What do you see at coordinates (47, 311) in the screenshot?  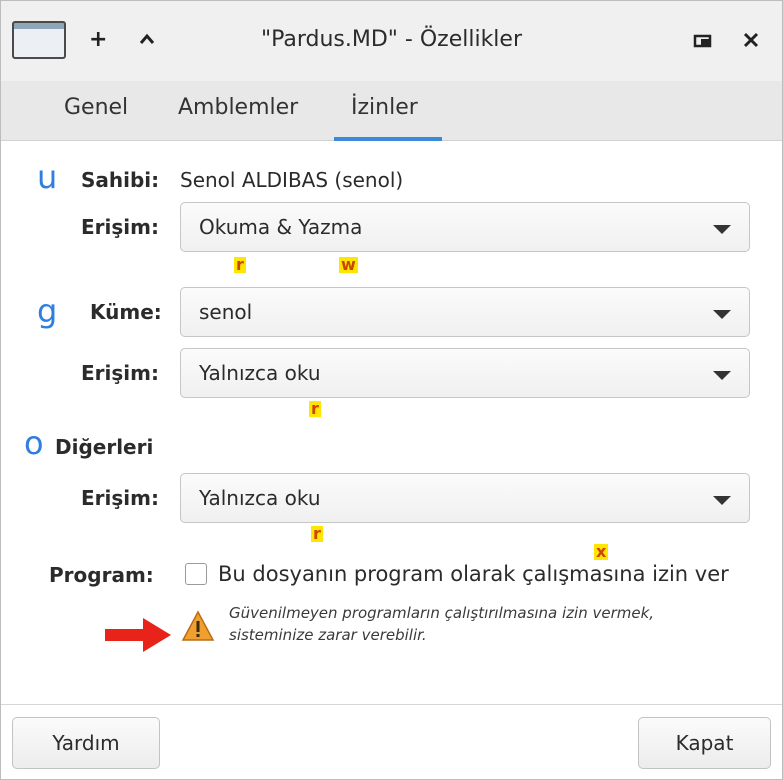 I see `group-marker: g` at bounding box center [47, 311].